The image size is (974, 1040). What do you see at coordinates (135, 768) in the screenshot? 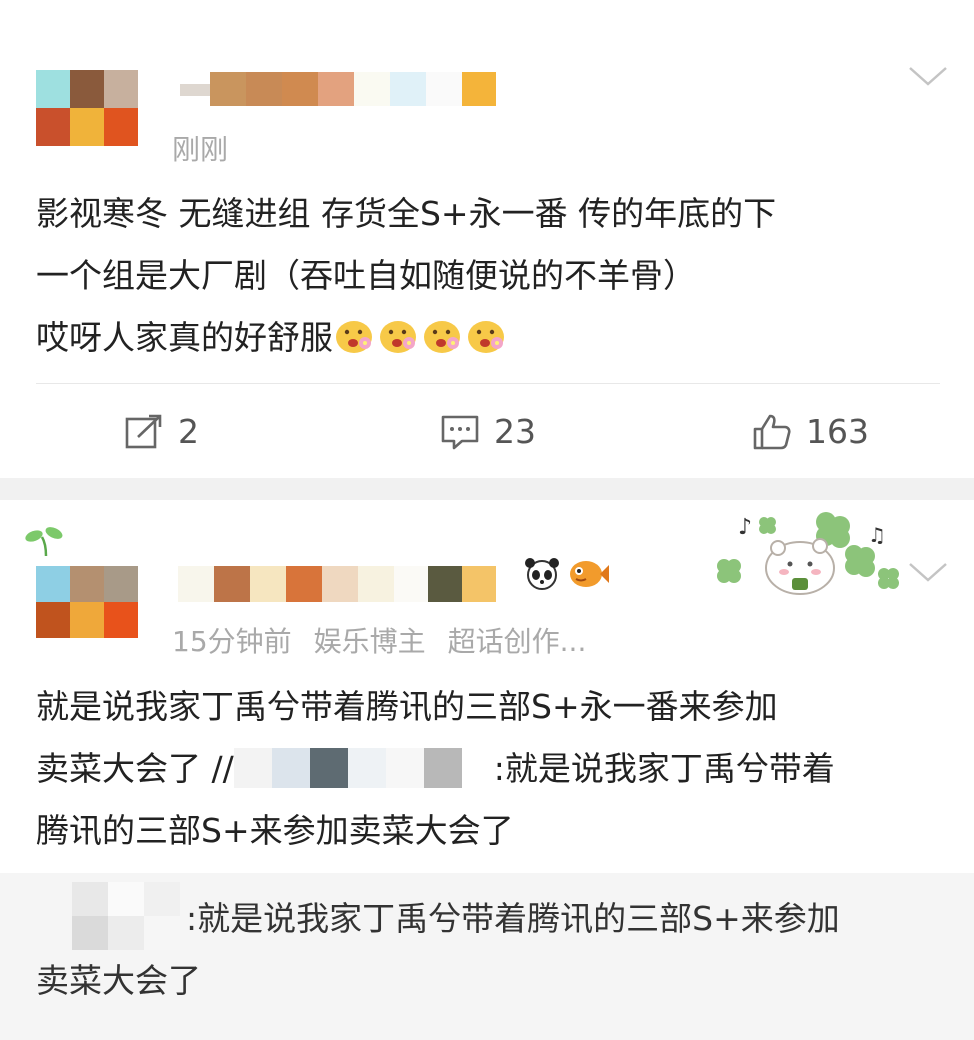
I see `post-text-line: 卖菜大会了 //` at bounding box center [135, 768].